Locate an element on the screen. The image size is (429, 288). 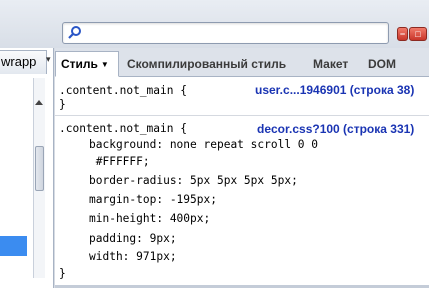
scroll-thumb is located at coordinates (39, 168).